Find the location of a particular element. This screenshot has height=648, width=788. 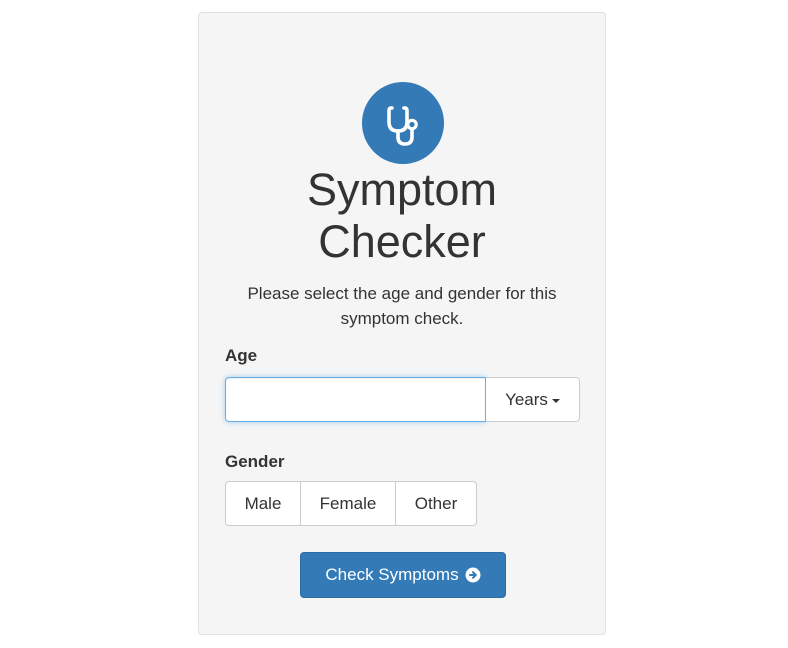

gender-button-group: Male Female Other is located at coordinates (351, 503).